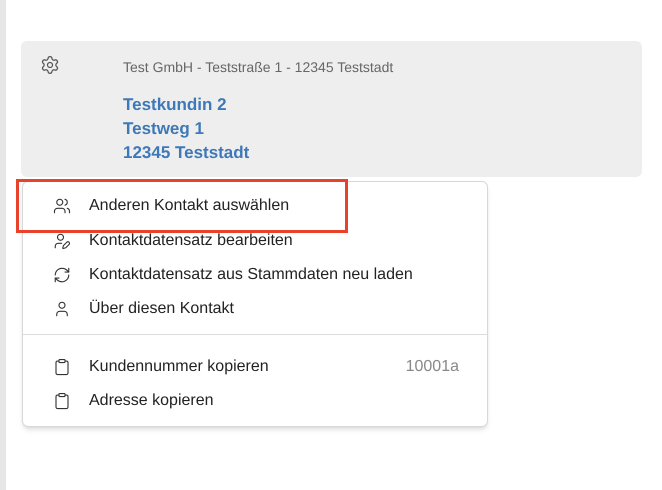 This screenshot has width=662, height=490. I want to click on users-icon, so click(62, 206).